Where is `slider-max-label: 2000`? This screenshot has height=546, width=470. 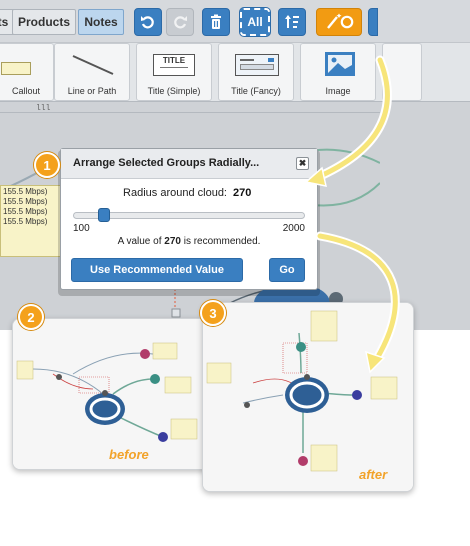 slider-max-label: 2000 is located at coordinates (293, 228).